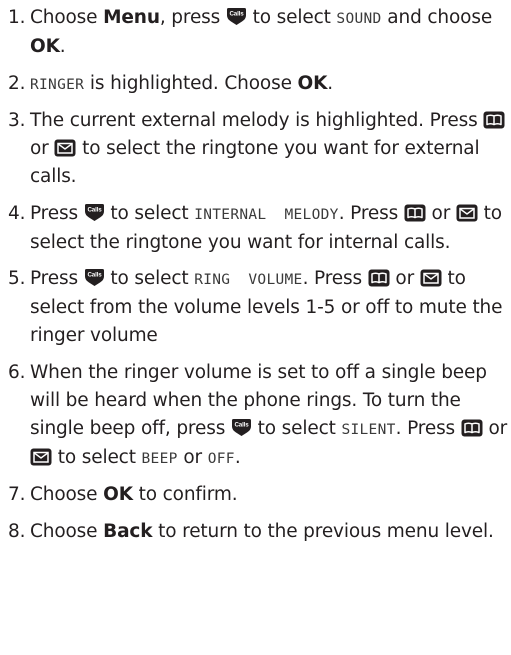  Describe the element at coordinates (258, 495) in the screenshot. I see `step-7: 7. Choose OK to confirm.` at that location.